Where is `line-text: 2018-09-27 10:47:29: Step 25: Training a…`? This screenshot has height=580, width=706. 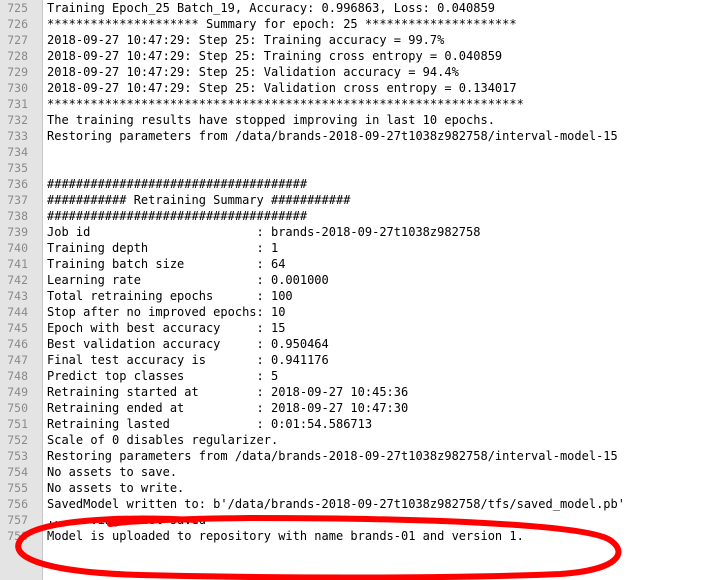
line-text: 2018-09-27 10:47:29: Step 25: Training a… is located at coordinates (245, 40).